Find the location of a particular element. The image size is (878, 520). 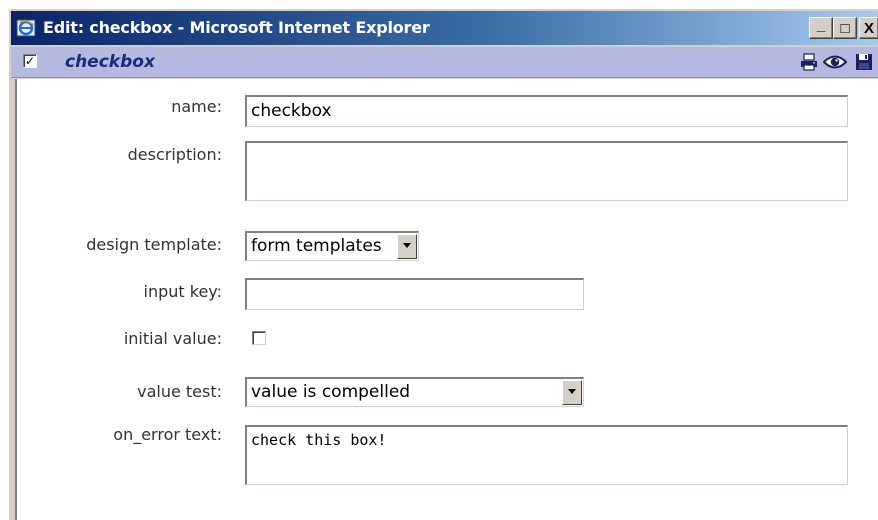

maximize-icon: □ is located at coordinates (845, 28).